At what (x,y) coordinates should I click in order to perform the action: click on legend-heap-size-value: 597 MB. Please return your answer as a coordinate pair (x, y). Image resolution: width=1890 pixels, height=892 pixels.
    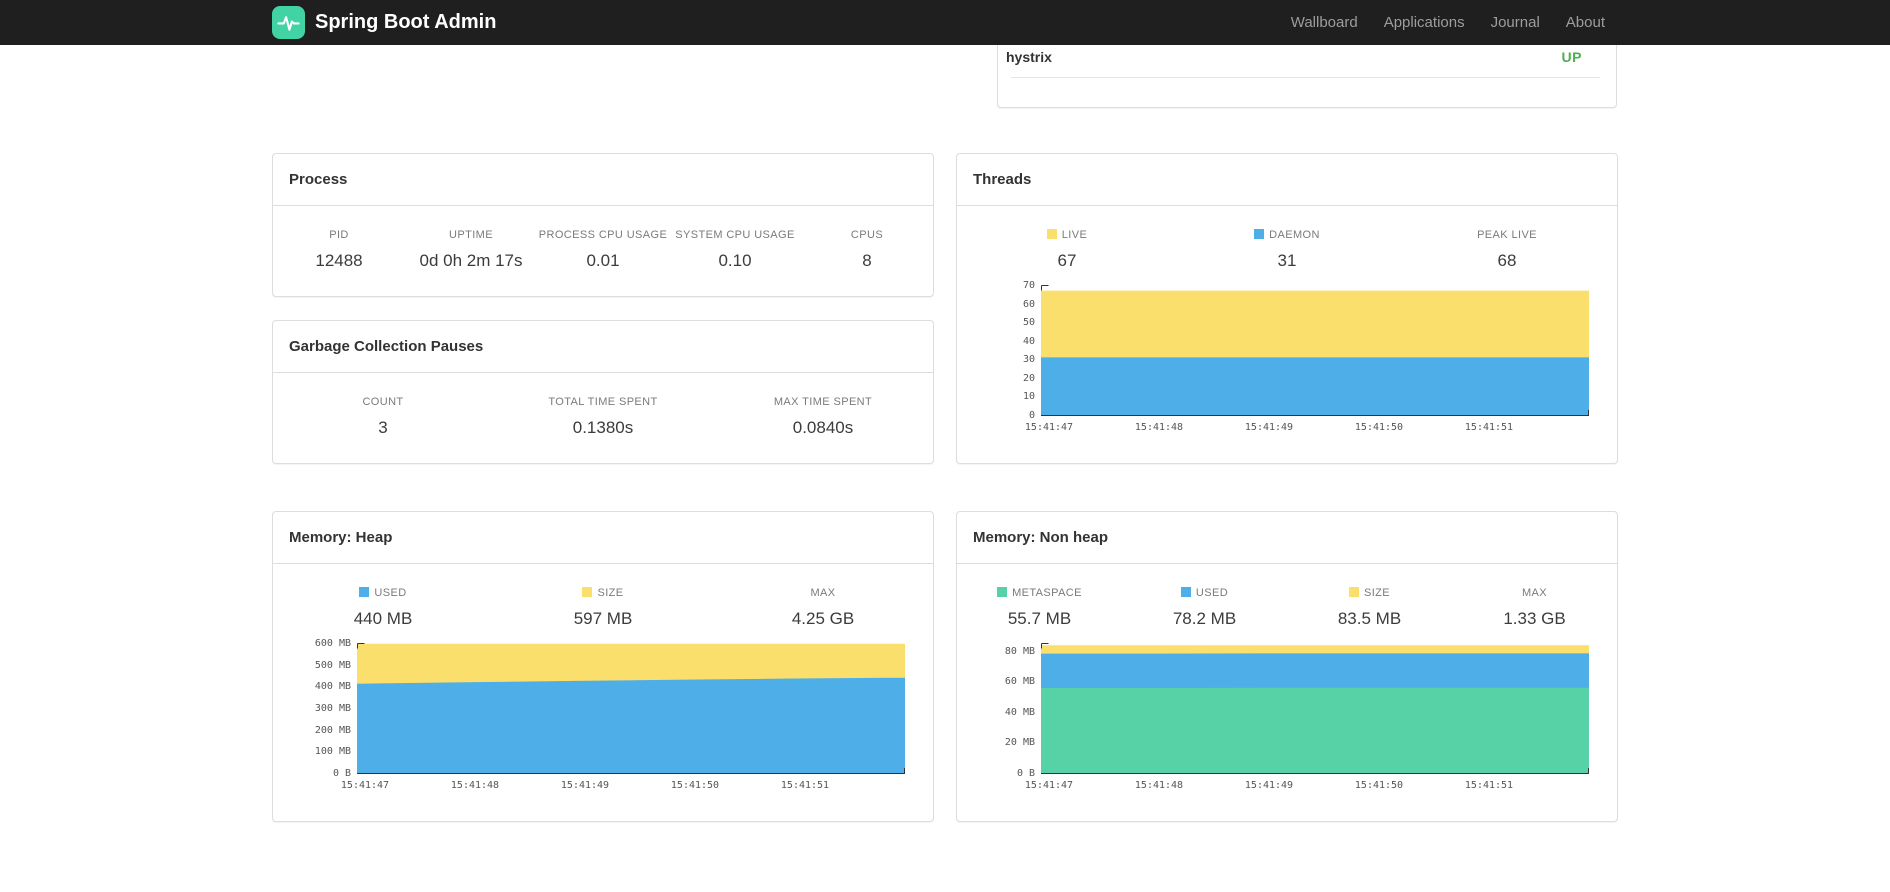
    Looking at the image, I should click on (603, 618).